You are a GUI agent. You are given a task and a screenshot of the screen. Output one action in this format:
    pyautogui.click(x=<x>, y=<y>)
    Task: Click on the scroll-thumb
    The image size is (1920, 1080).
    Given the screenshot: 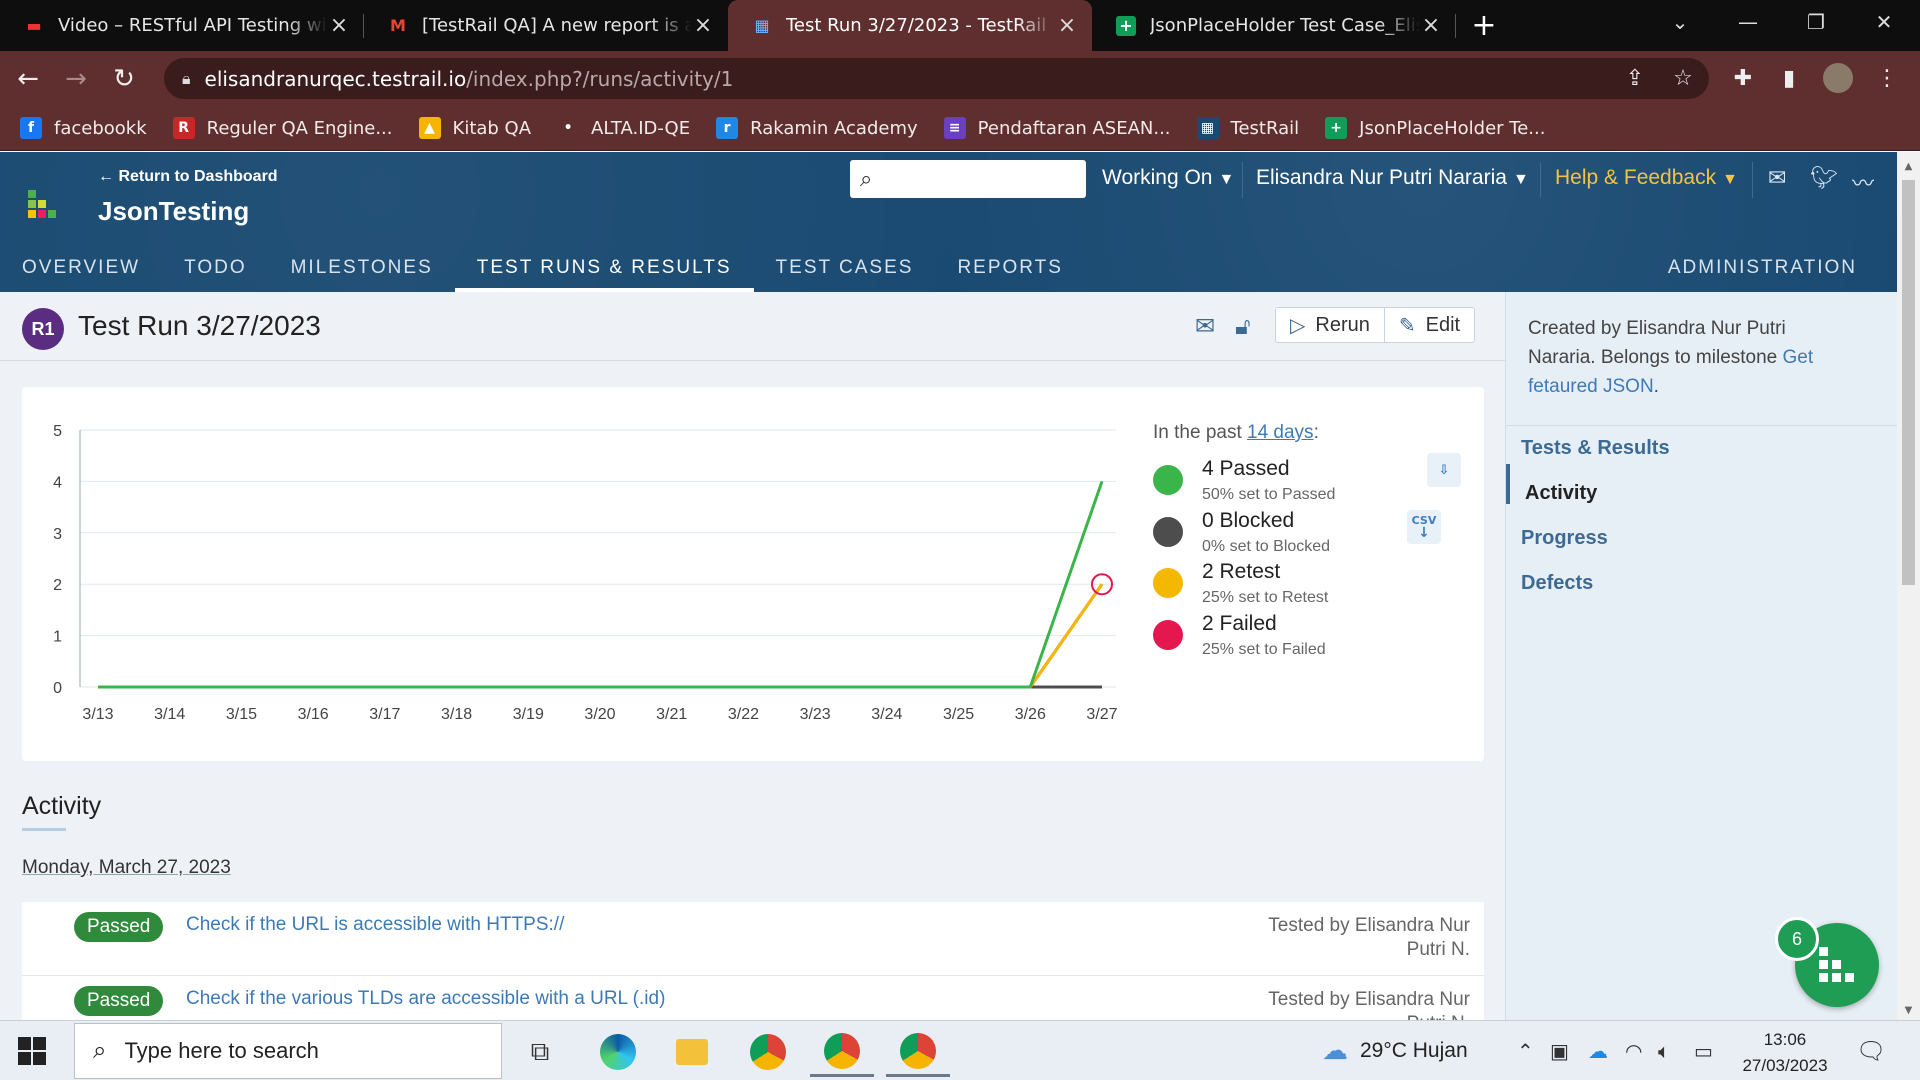 What is the action you would take?
    pyautogui.click(x=1908, y=382)
    